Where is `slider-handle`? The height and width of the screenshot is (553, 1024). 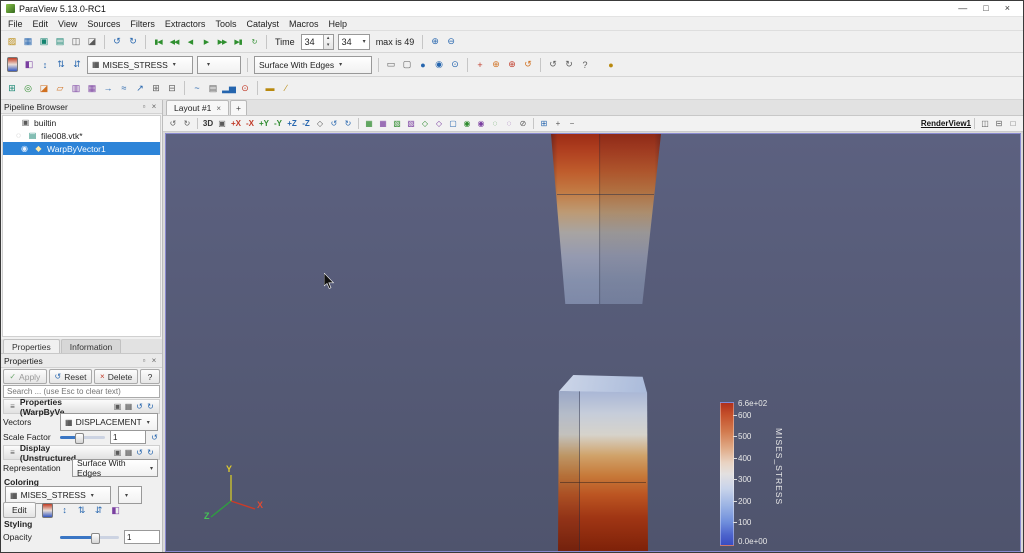
slider-handle is located at coordinates (79, 438).